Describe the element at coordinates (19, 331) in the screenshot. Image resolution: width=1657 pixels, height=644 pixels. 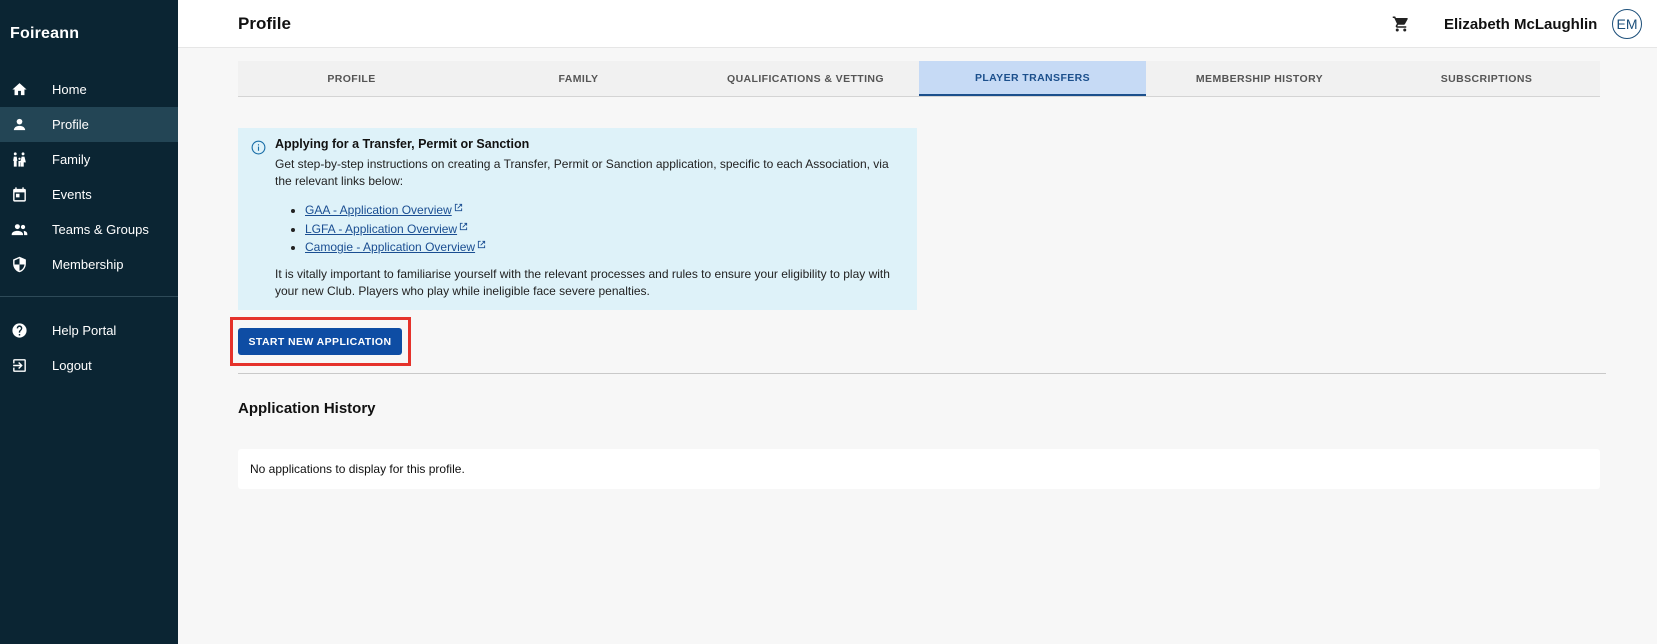
I see `help-icon` at that location.